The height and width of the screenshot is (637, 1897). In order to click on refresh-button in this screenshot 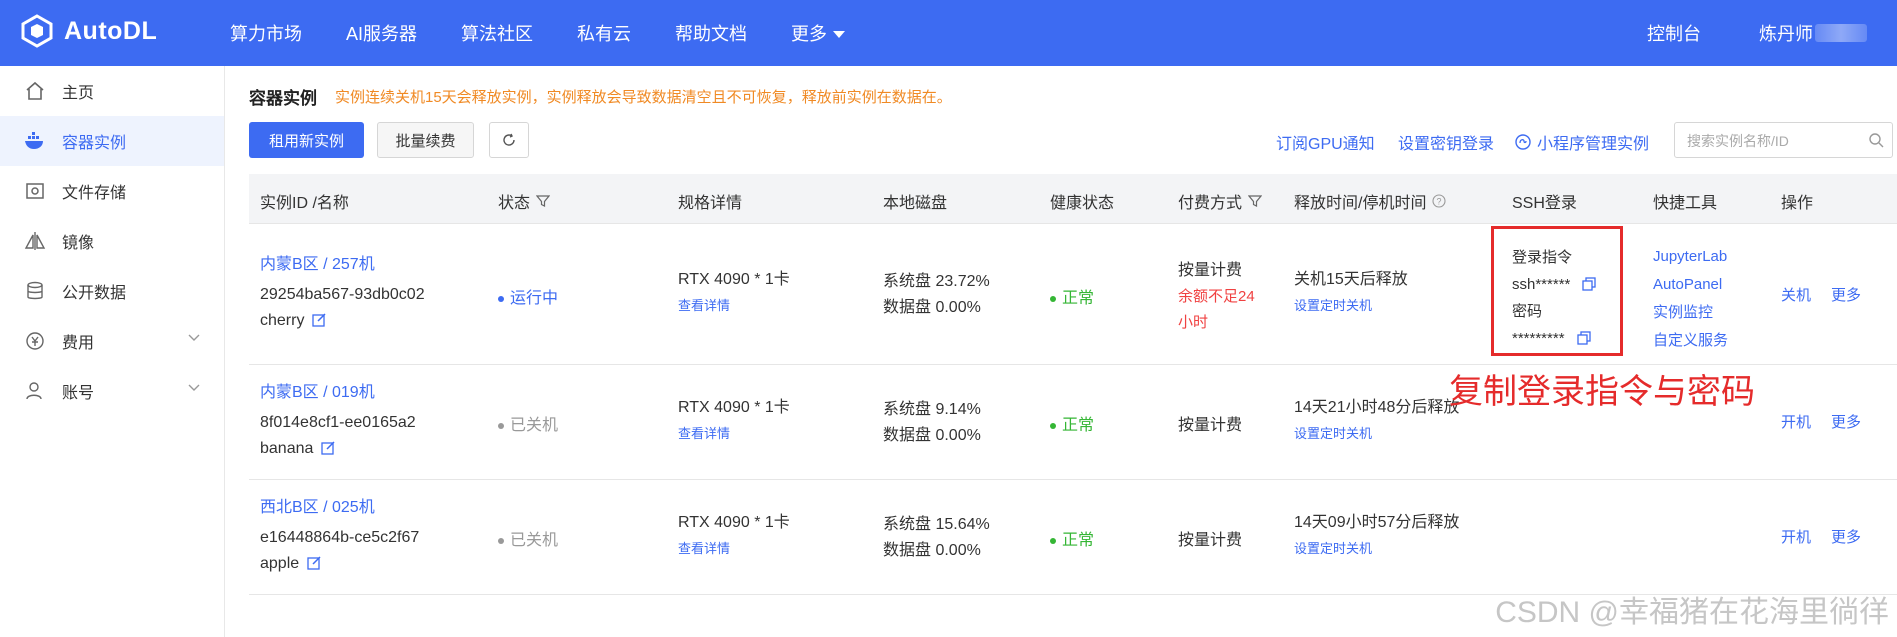, I will do `click(509, 140)`.